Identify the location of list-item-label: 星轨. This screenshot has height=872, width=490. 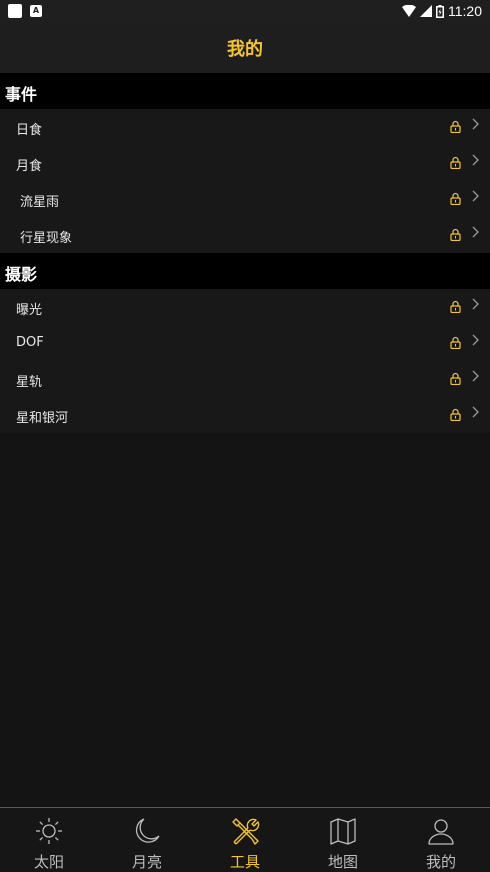
(29, 382).